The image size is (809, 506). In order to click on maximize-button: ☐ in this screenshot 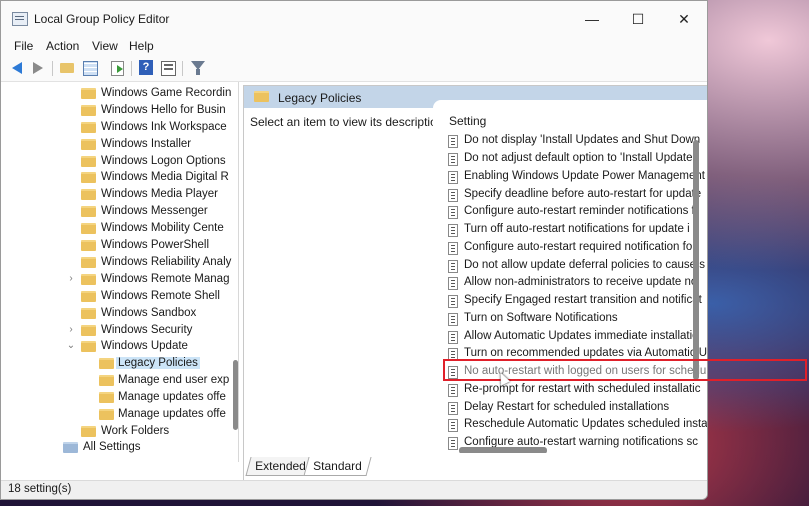, I will do `click(638, 19)`.